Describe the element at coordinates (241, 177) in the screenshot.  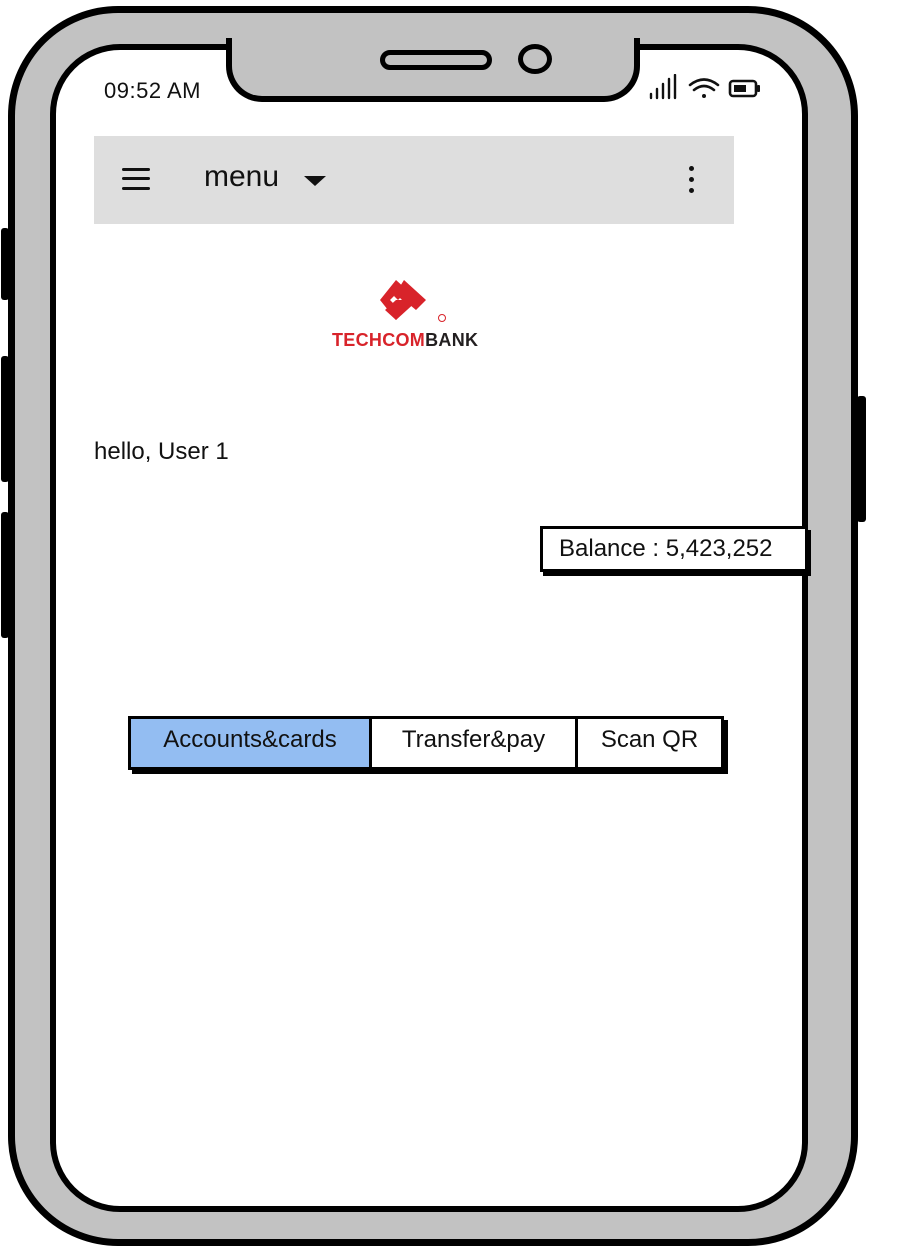
I see `menu-title: menu` at that location.